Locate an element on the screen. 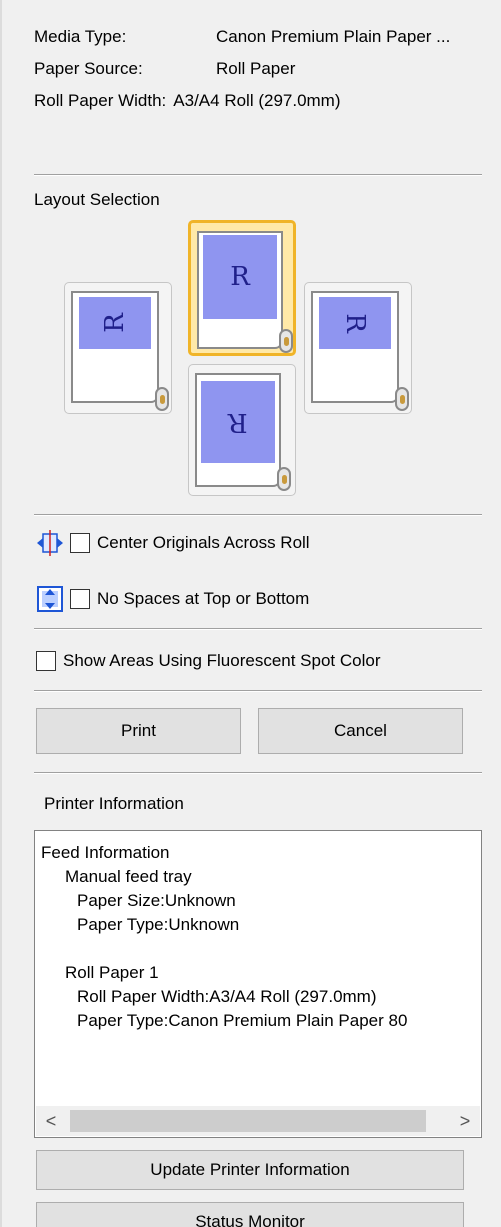 Image resolution: width=501 pixels, height=1227 pixels. media-type-label: Media Type: is located at coordinates (80, 36).